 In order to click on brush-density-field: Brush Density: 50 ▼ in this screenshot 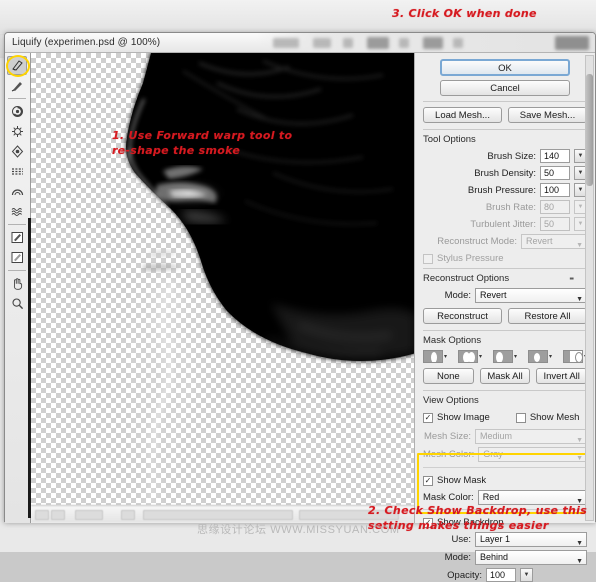, I will do `click(505, 173)`.